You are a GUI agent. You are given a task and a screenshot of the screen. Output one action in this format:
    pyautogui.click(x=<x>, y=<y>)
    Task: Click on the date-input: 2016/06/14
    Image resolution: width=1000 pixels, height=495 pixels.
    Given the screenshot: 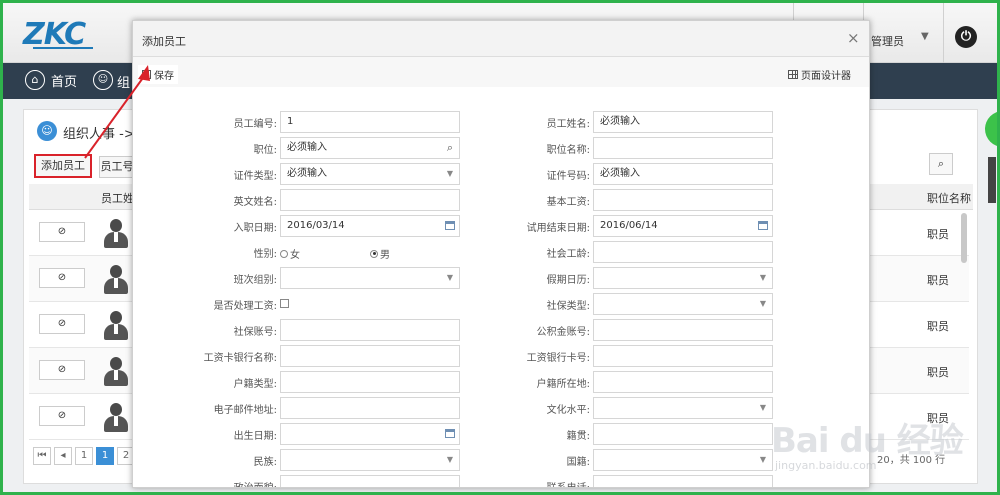 What is the action you would take?
    pyautogui.click(x=683, y=226)
    